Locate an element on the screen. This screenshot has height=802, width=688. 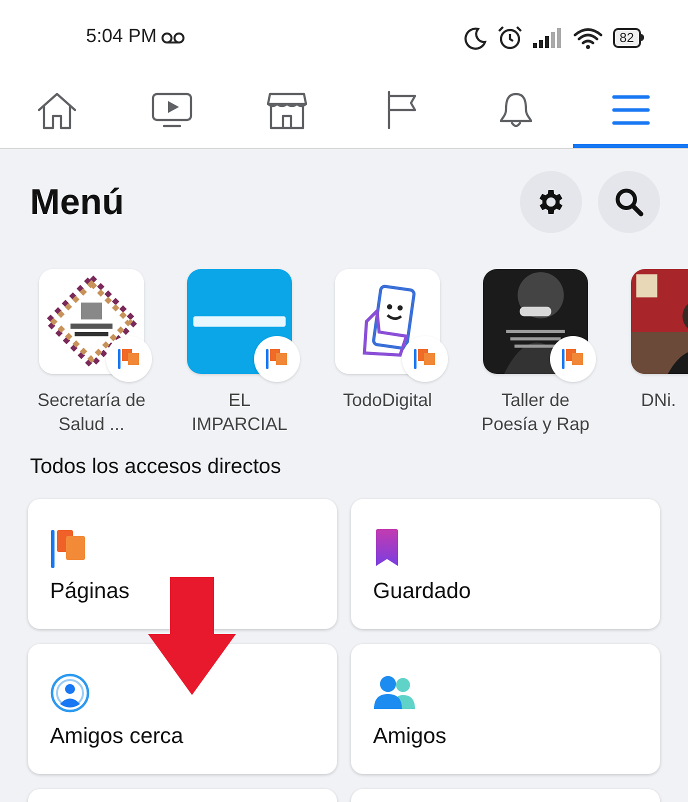
card-label: Amigos cerca is located at coordinates (117, 736).